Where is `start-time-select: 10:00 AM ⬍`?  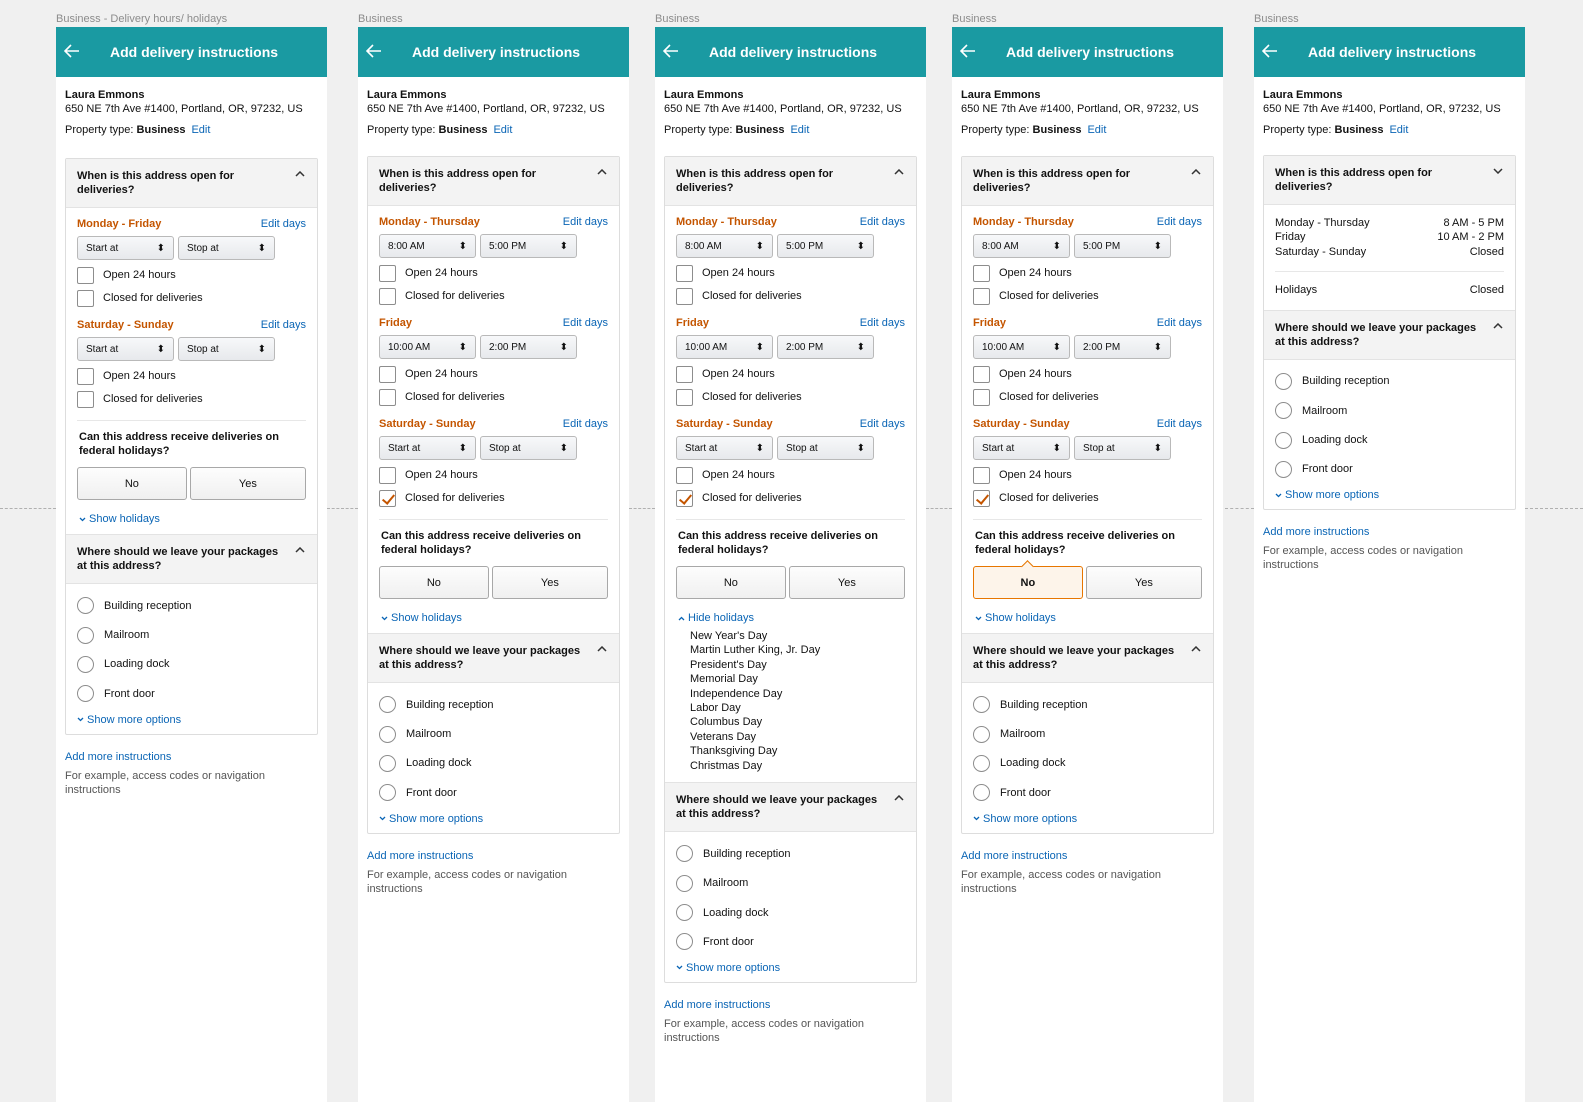
start-time-select: 10:00 AM ⬍ is located at coordinates (724, 347).